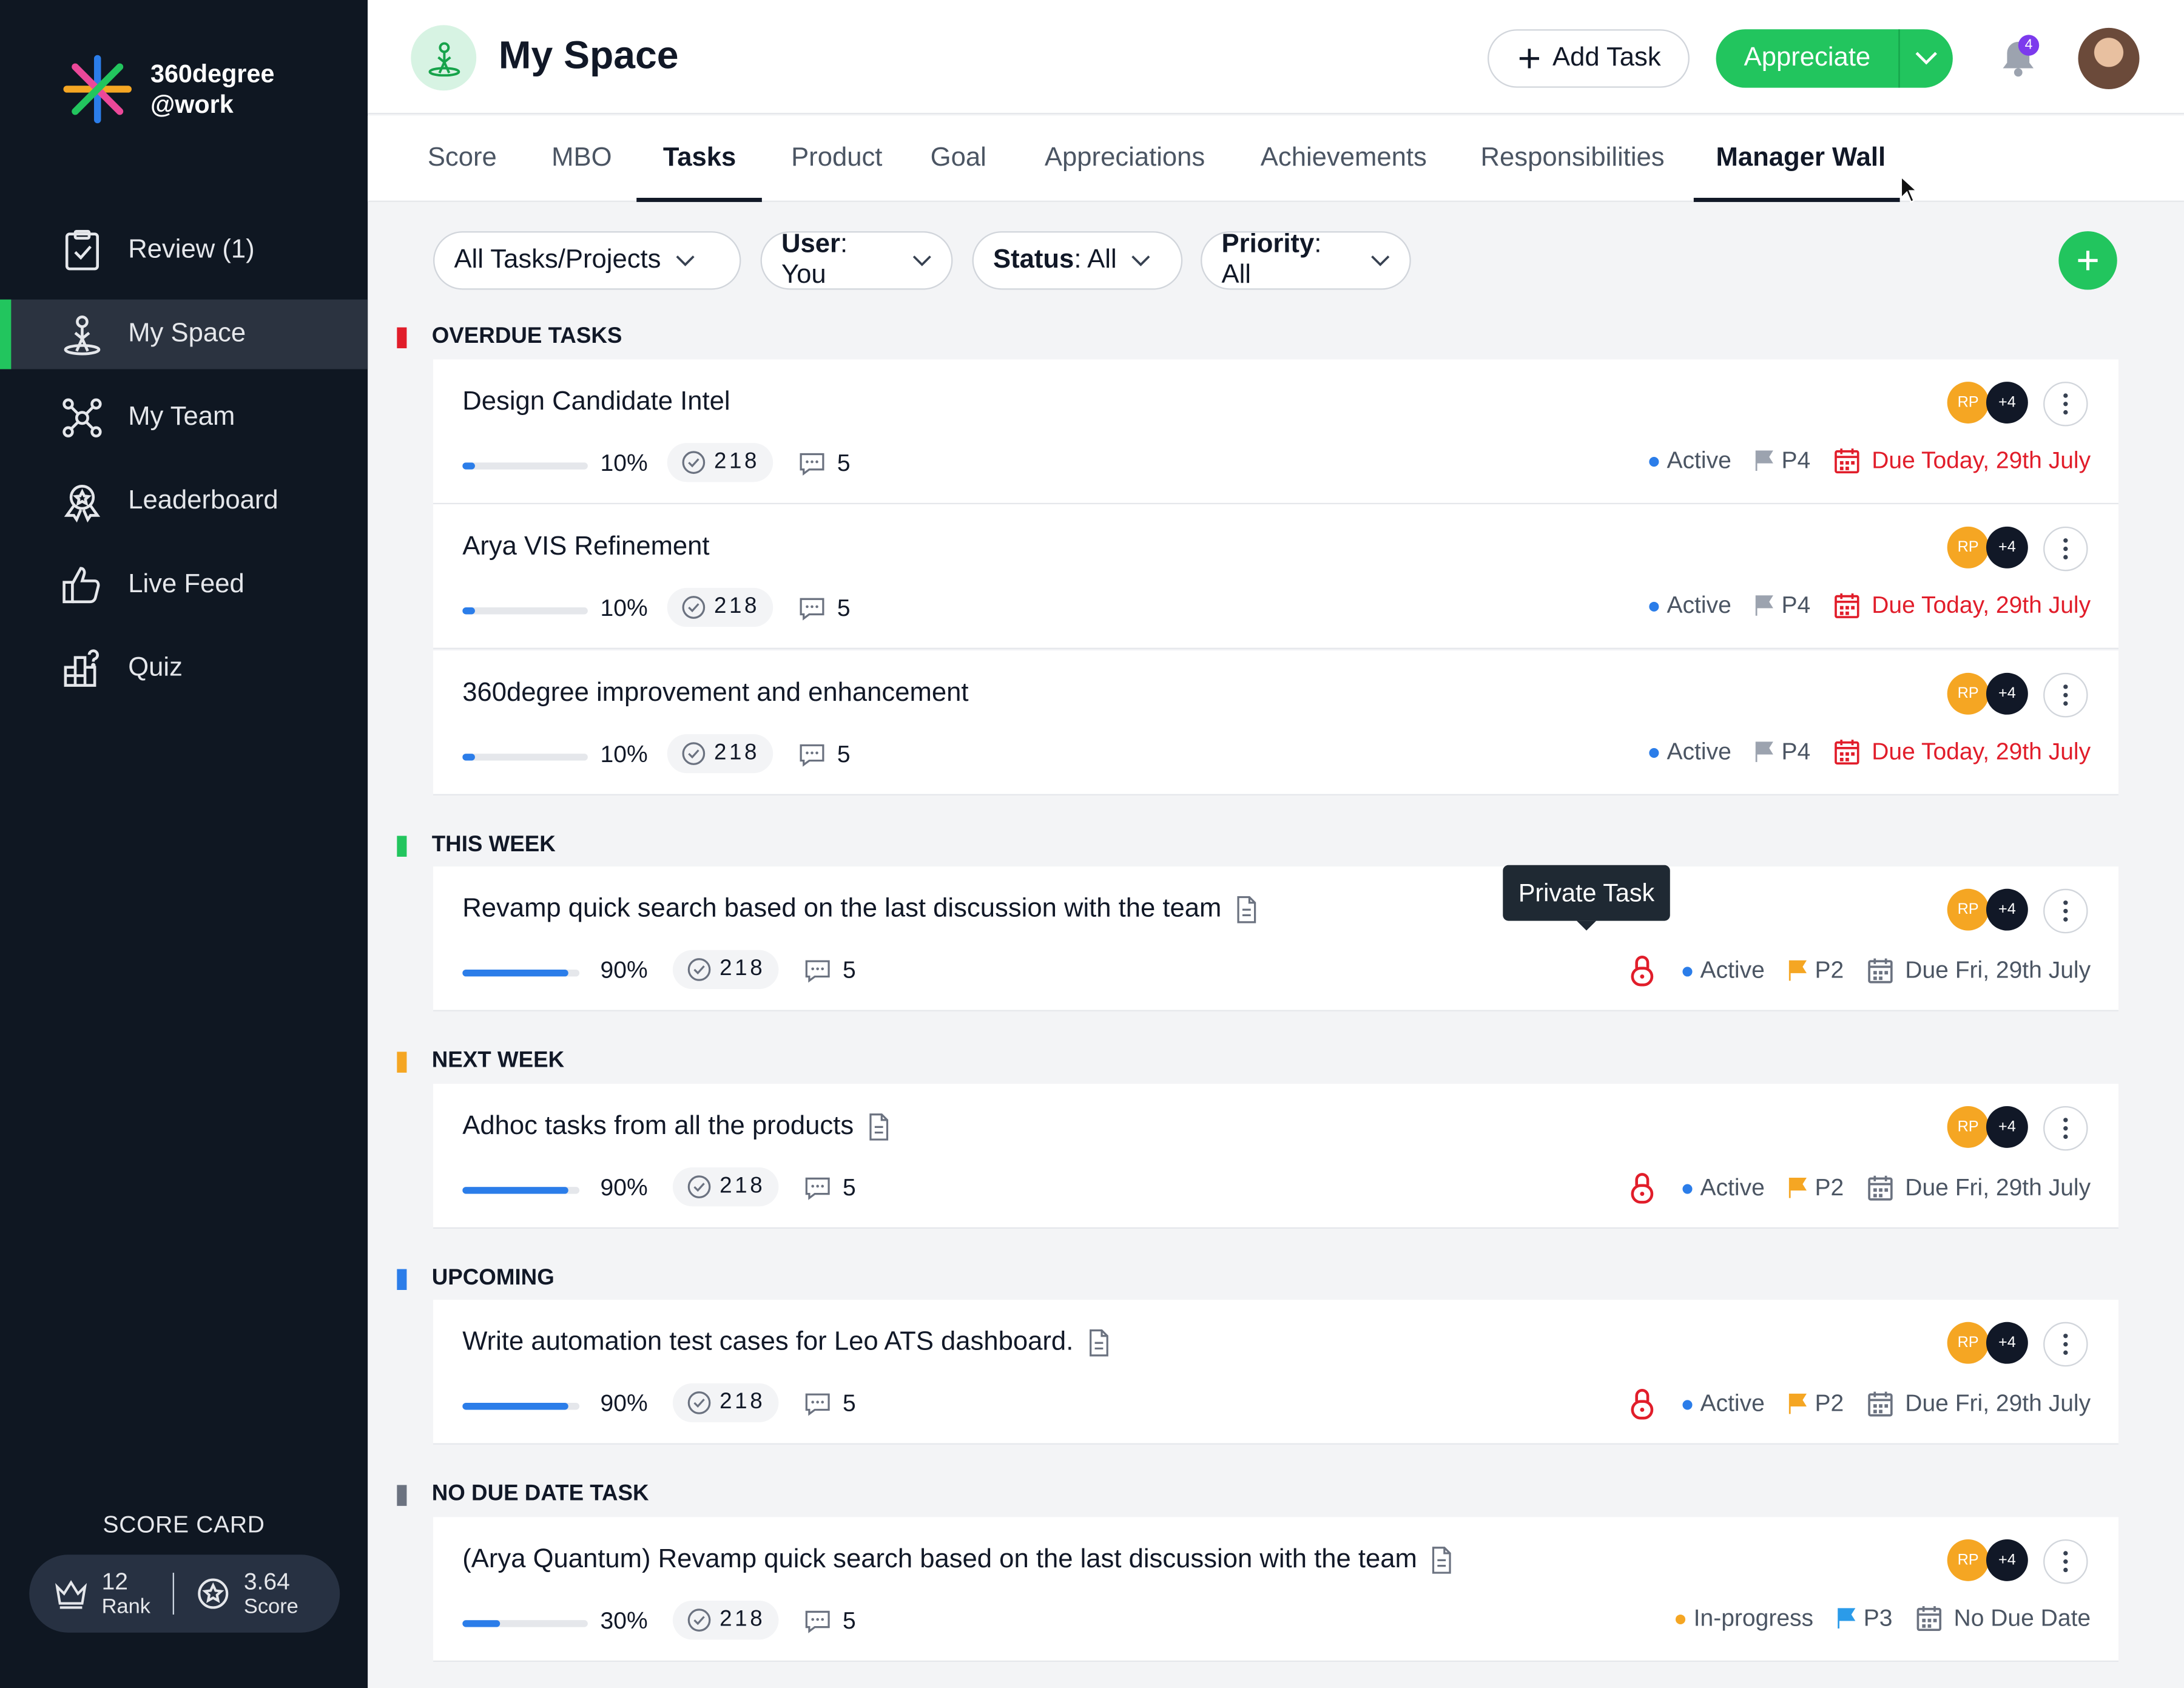  I want to click on sidebar-item-leaderboard: Leaderboard, so click(184, 501).